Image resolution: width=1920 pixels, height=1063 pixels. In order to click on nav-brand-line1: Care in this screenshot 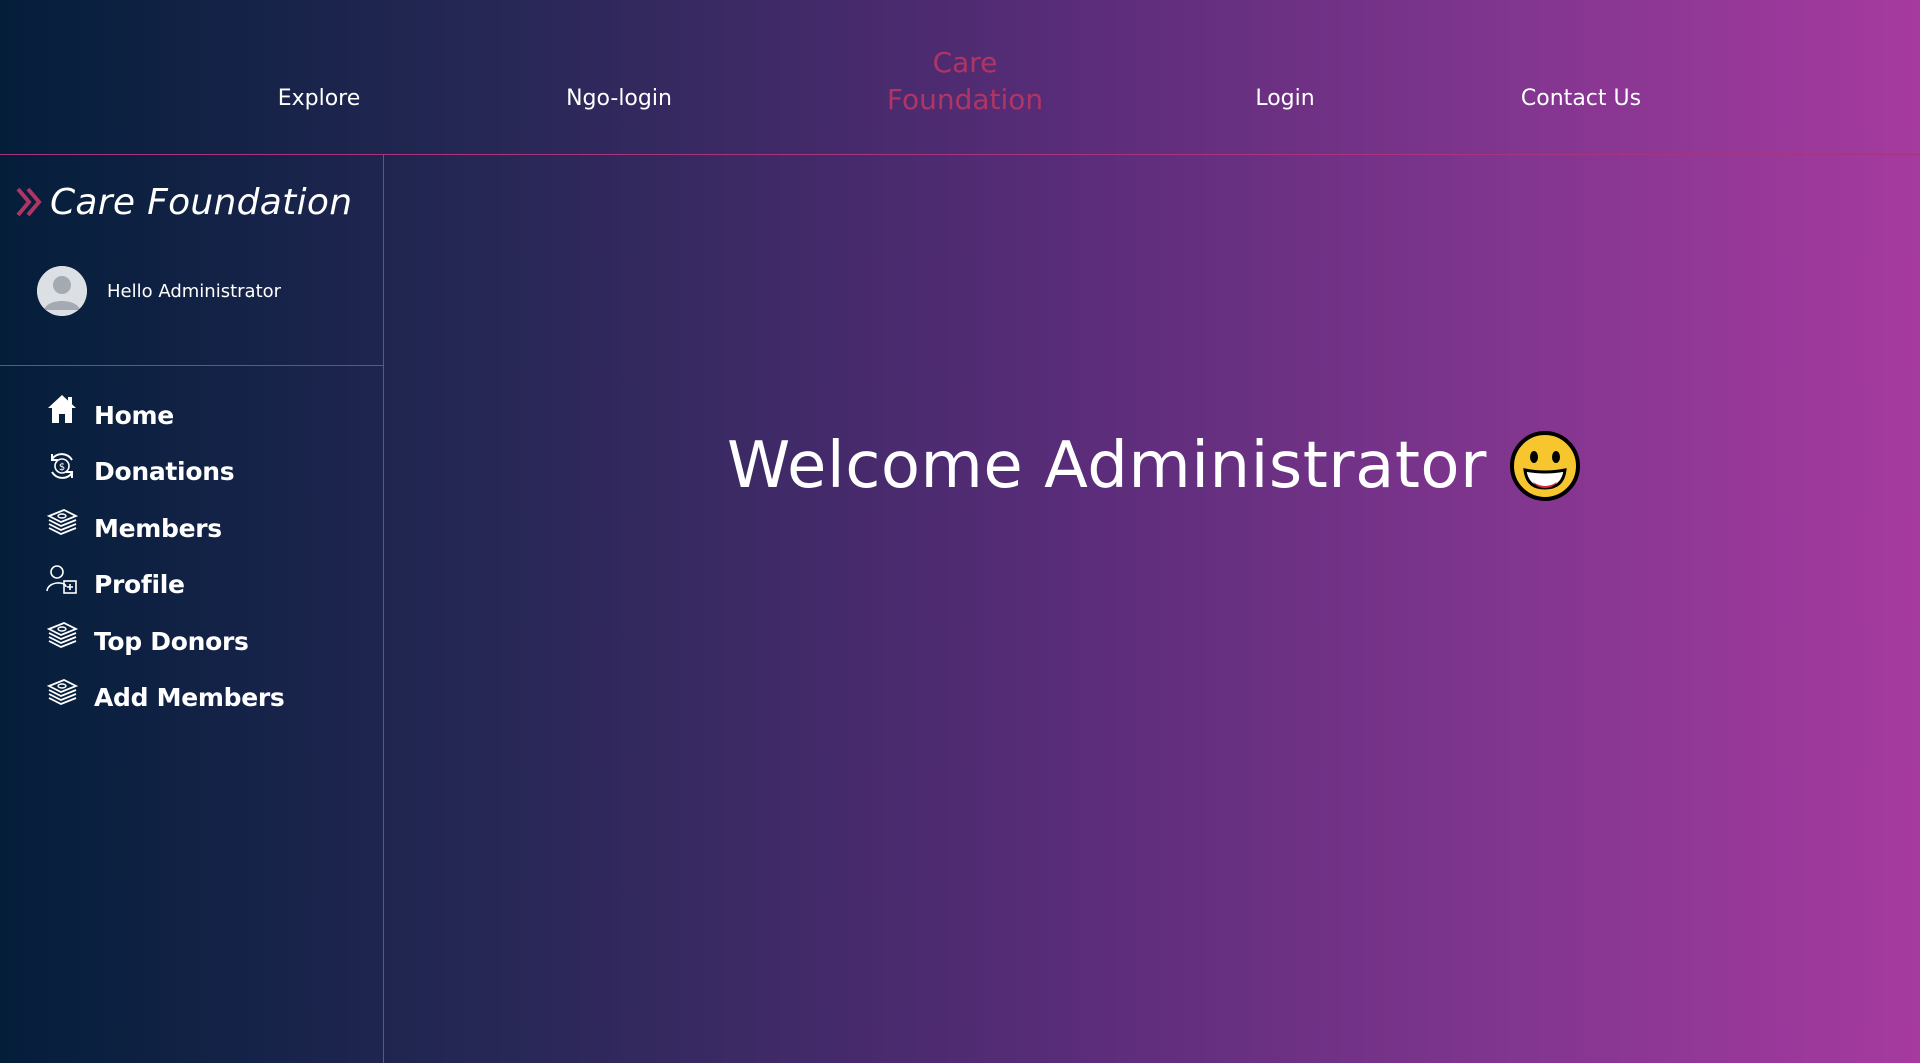, I will do `click(965, 62)`.